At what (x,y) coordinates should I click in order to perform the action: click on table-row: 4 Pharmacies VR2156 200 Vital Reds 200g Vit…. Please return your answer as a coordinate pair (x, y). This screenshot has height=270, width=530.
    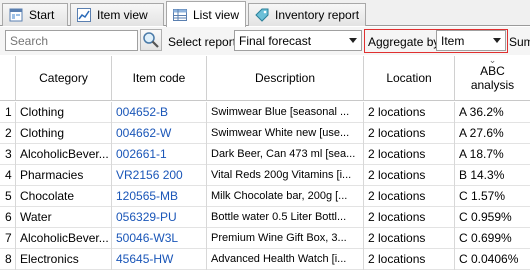
    Looking at the image, I should click on (265, 175).